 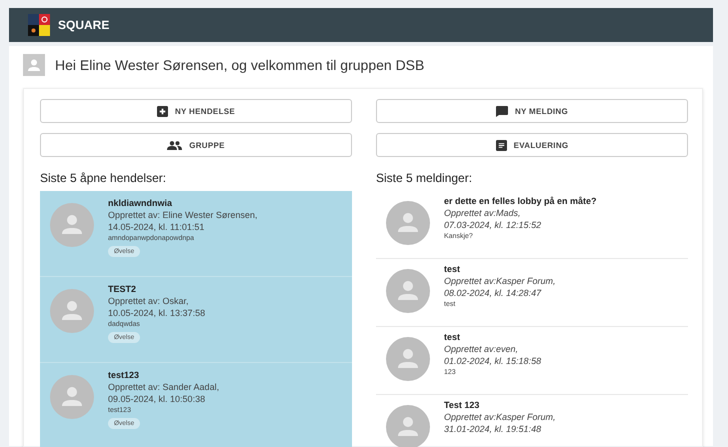 I want to click on section-heading: Siste 5 åpne hendelser:, so click(x=104, y=178).